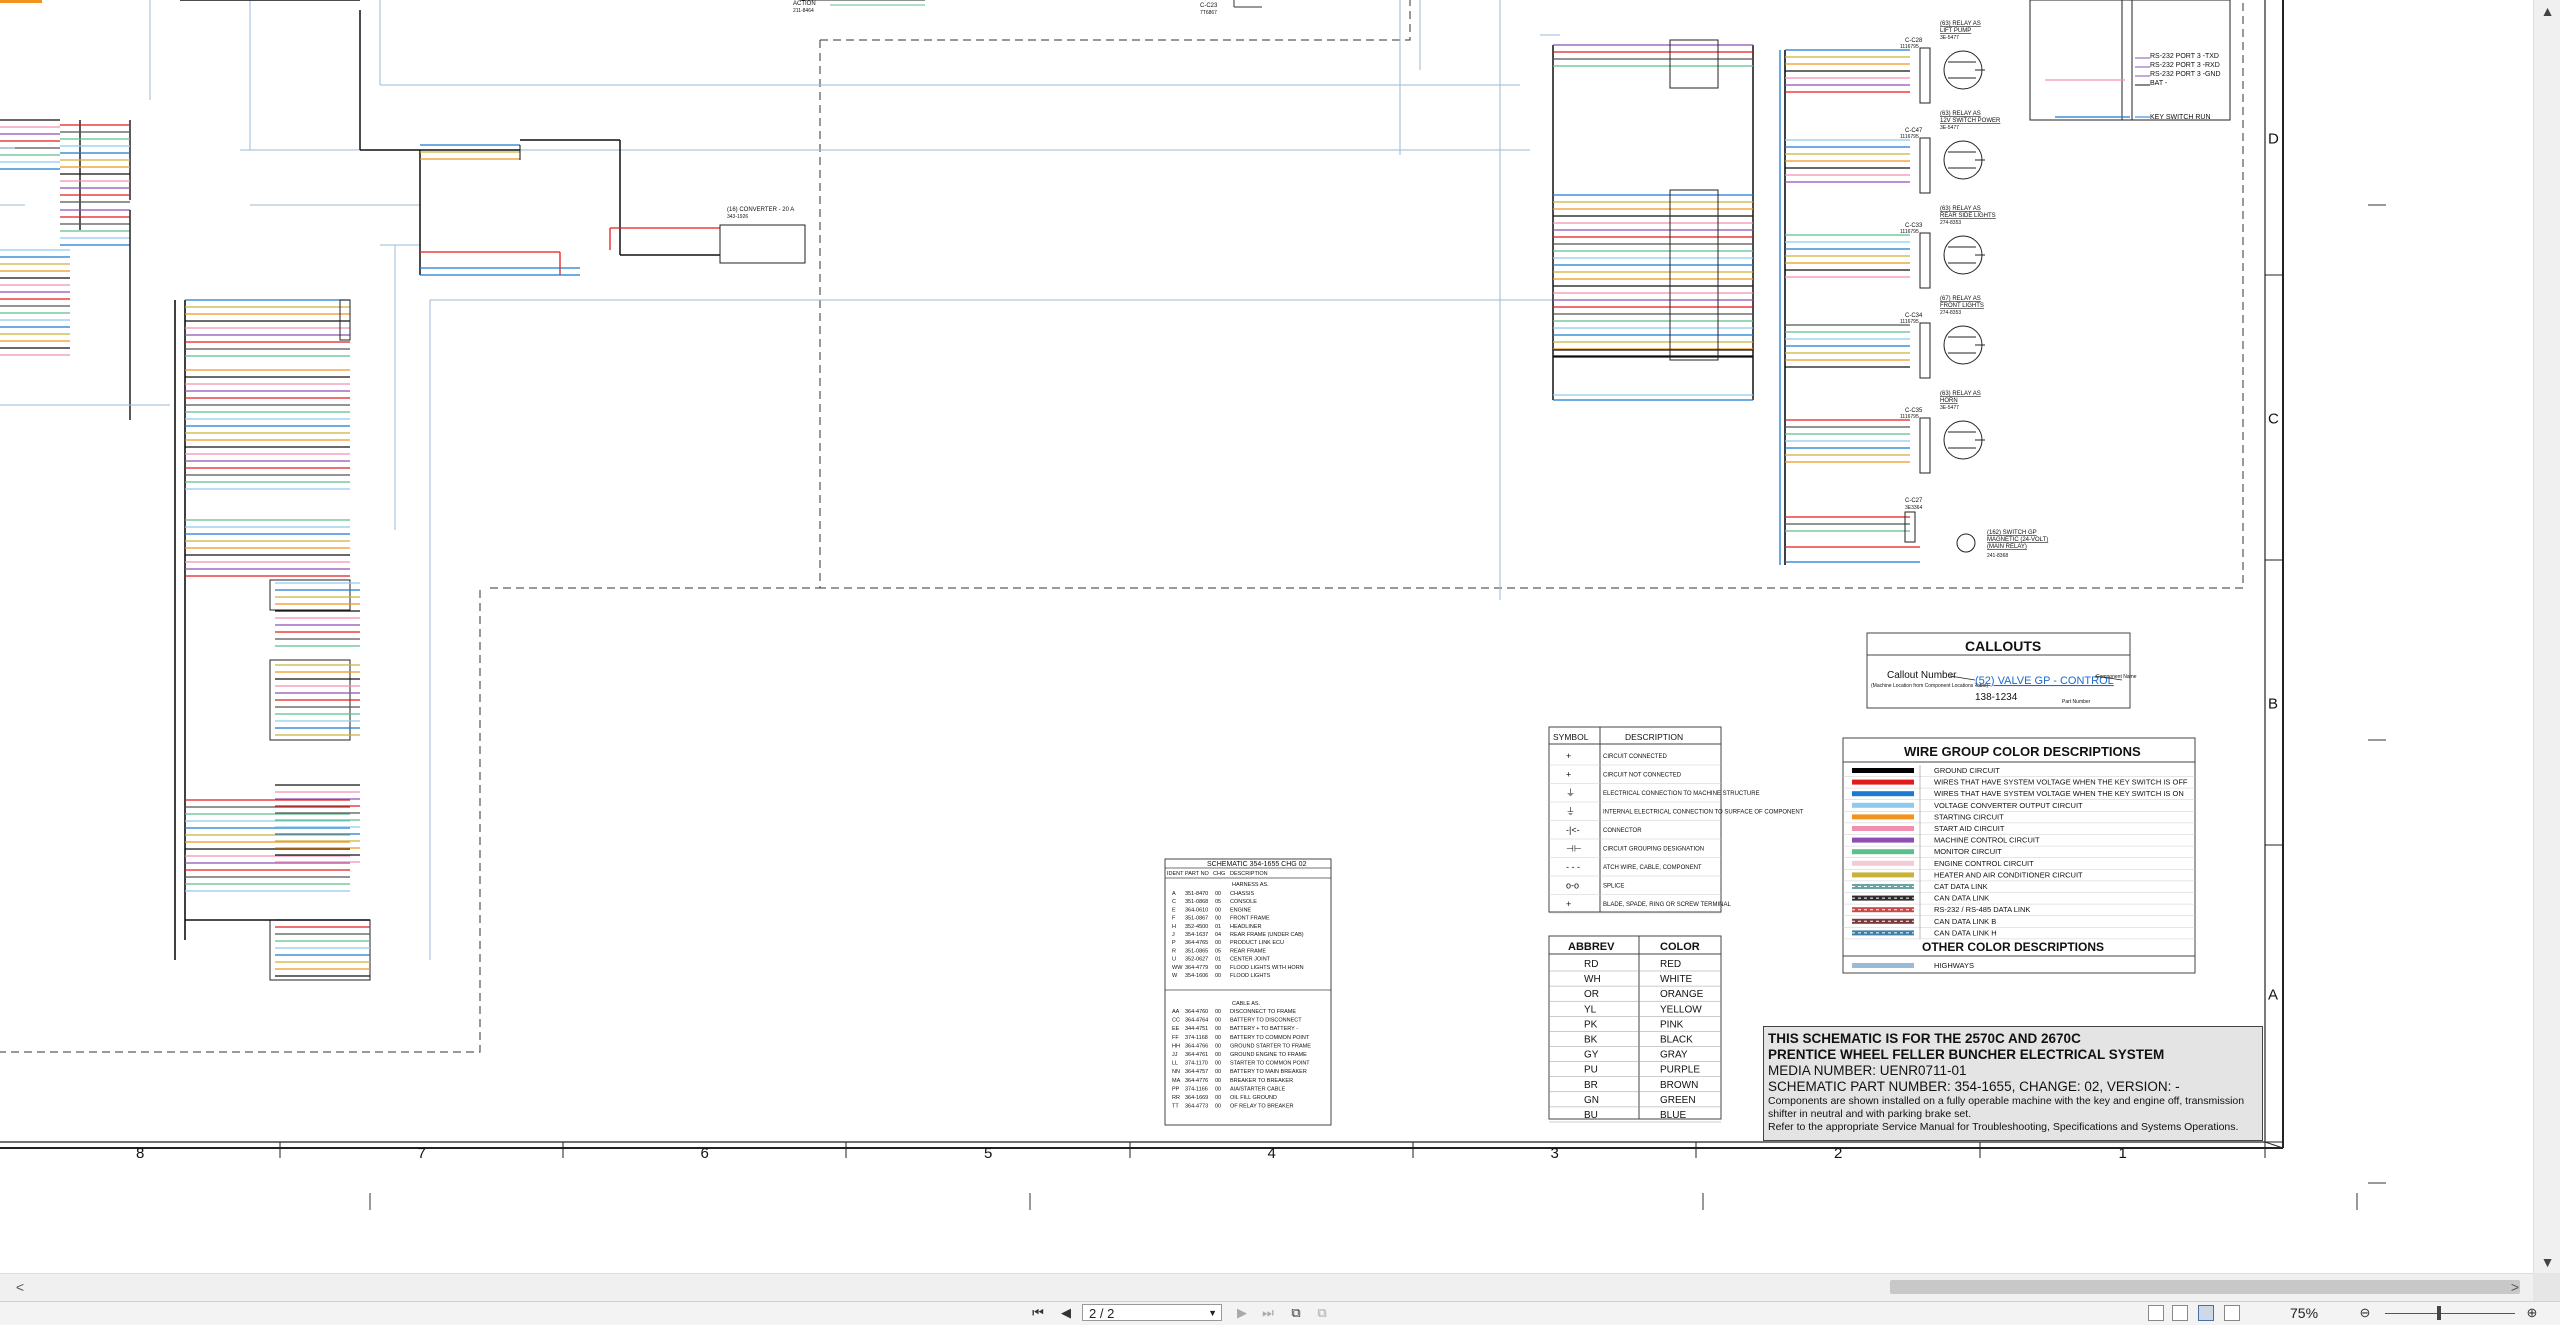  Describe the element at coordinates (1152, 1312) in the screenshot. I see `page-number-input: 2 / 2 ▼` at that location.